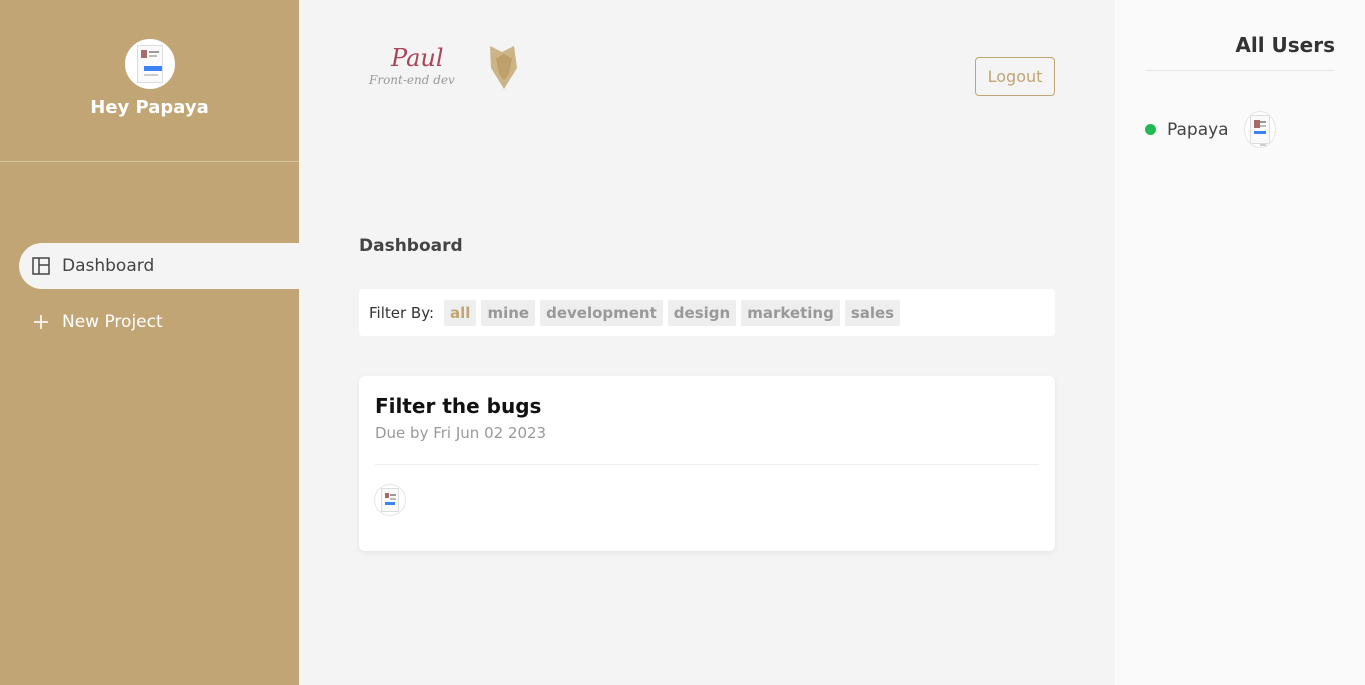 The height and width of the screenshot is (685, 1365). Describe the element at coordinates (601, 312) in the screenshot. I see `filter-development: development` at that location.